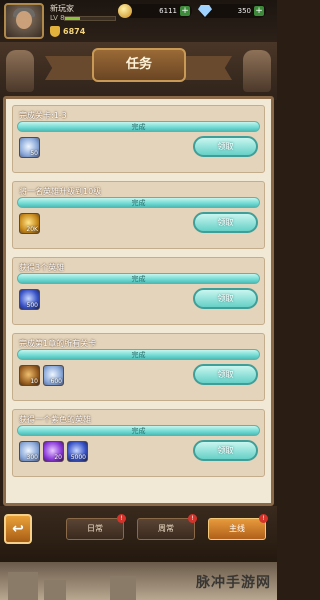 This screenshot has width=320, height=600. I want to click on gold-coin-icon, so click(125, 11).